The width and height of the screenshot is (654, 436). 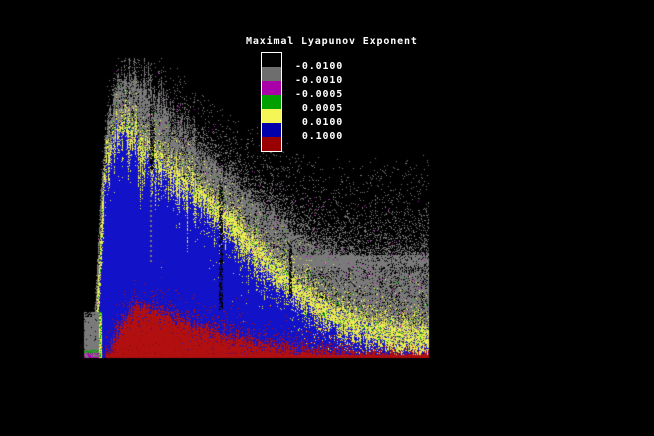 I want to click on legend-label-3: 0.0005, so click(x=319, y=108).